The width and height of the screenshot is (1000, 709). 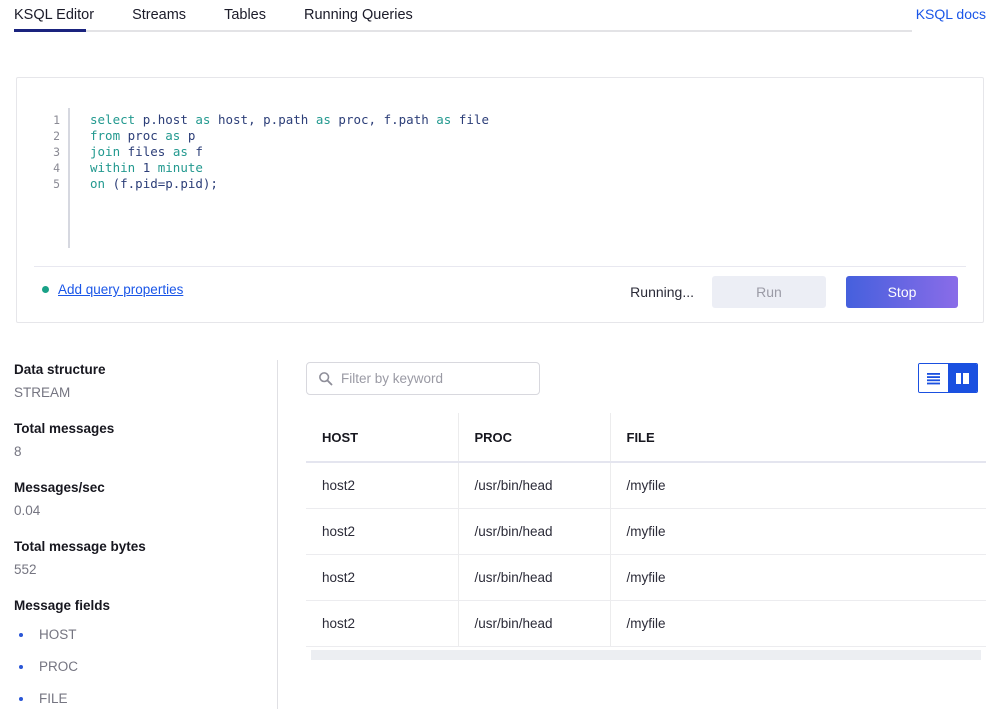 I want to click on run-button: Run, so click(x=769, y=292).